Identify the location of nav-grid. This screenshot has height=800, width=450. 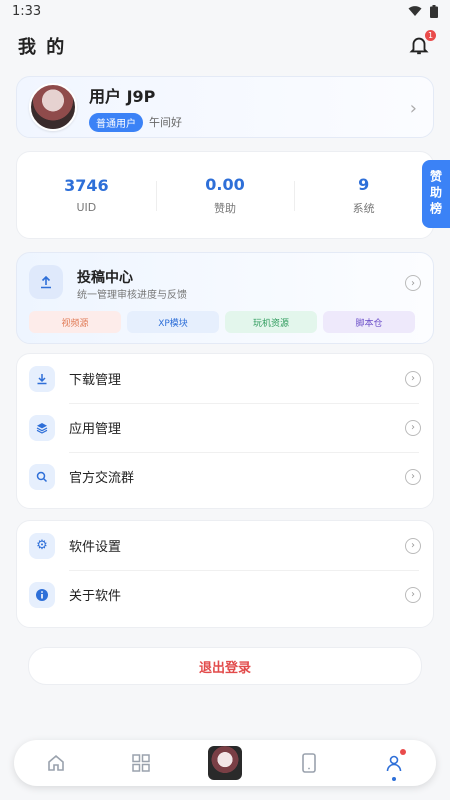
(141, 763).